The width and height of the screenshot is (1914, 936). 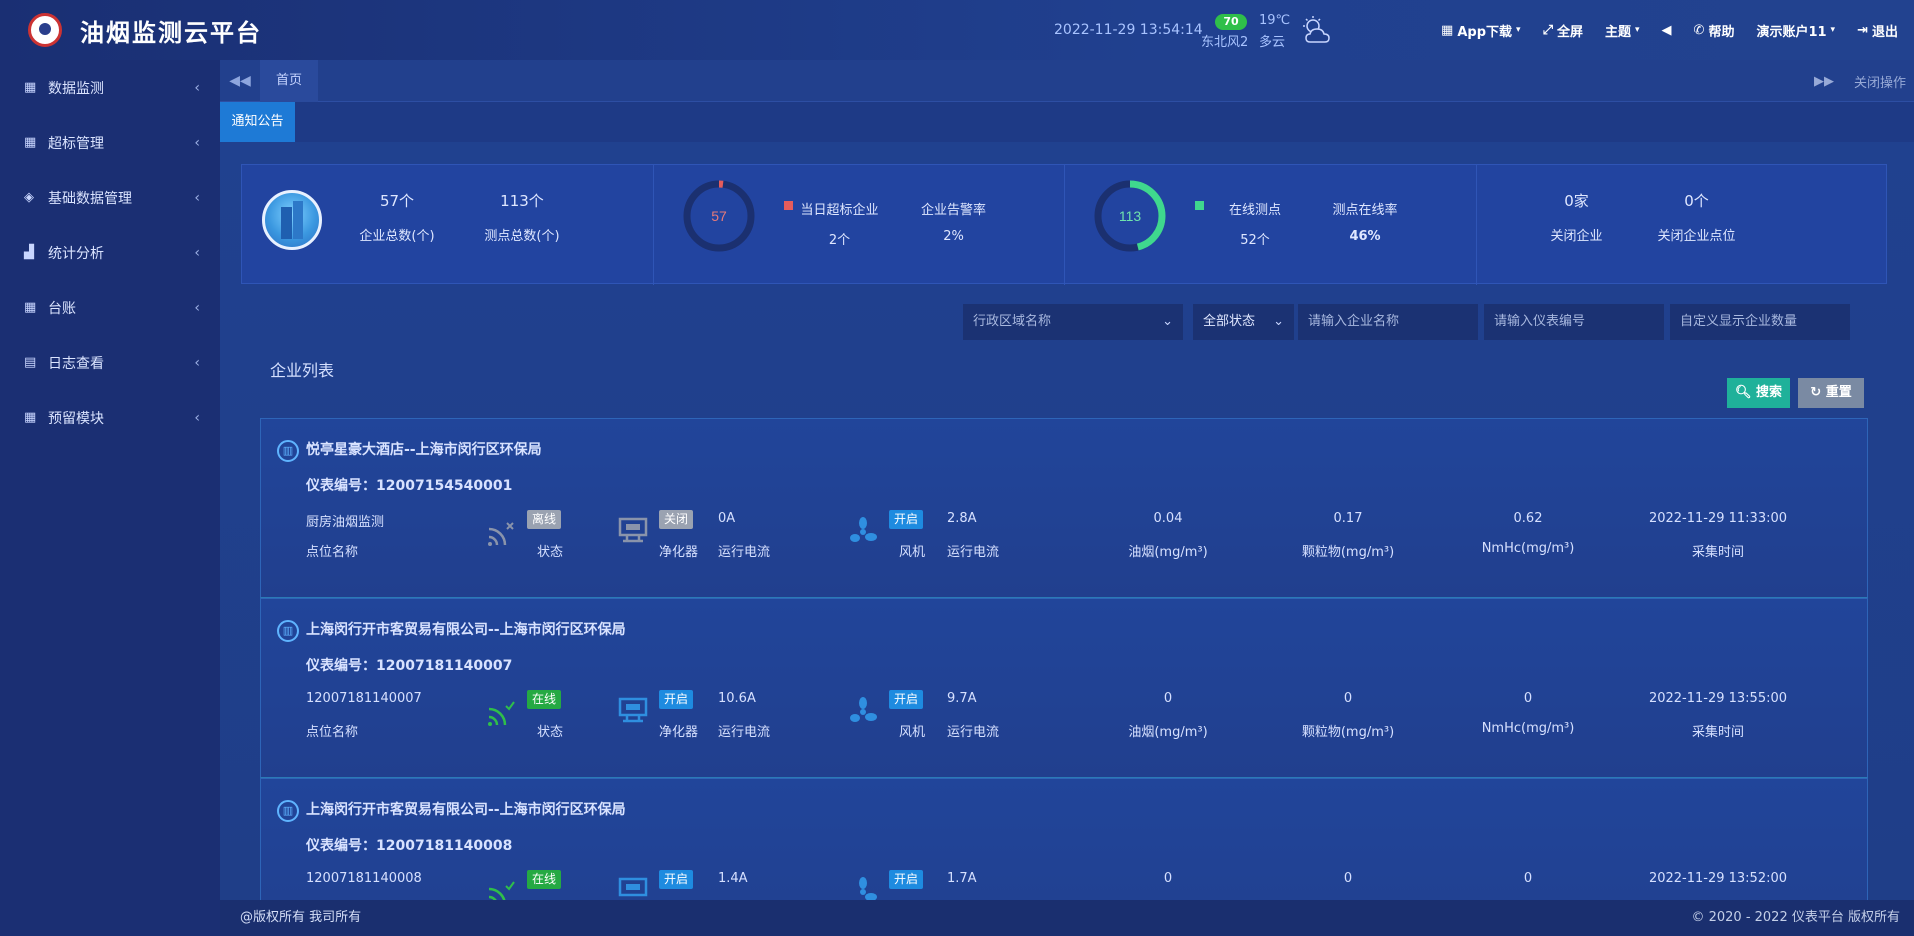 I want to click on logout-icon: ⇥, so click(x=1862, y=30).